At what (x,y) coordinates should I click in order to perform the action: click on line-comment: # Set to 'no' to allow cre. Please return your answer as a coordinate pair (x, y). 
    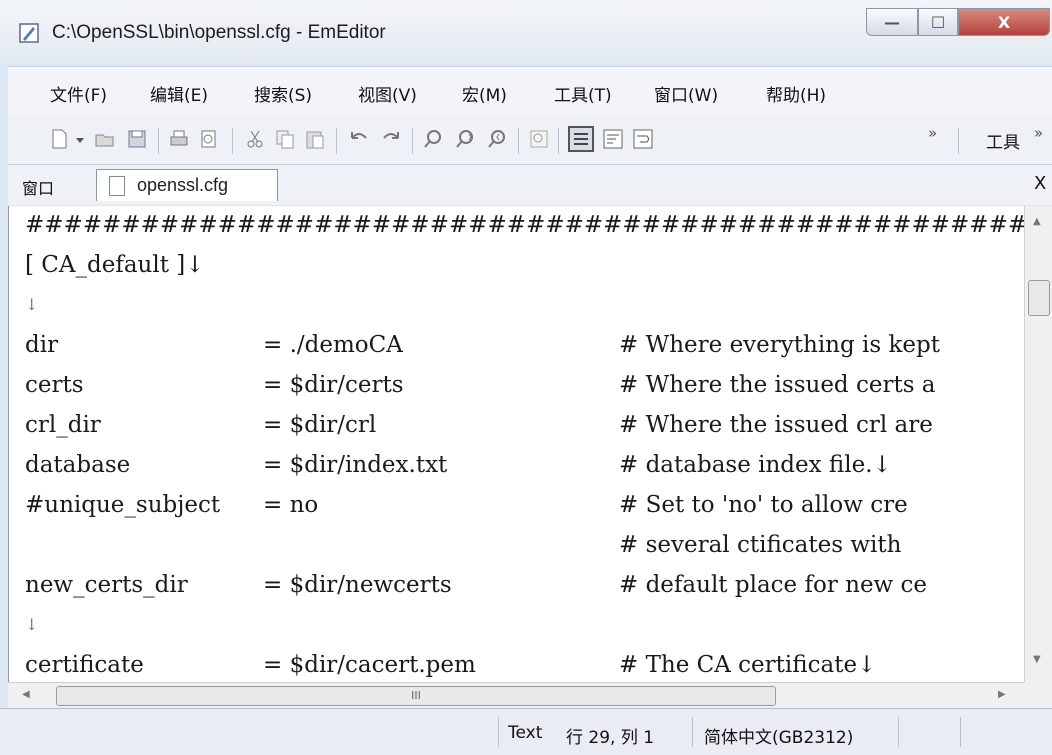
    Looking at the image, I should click on (763, 505).